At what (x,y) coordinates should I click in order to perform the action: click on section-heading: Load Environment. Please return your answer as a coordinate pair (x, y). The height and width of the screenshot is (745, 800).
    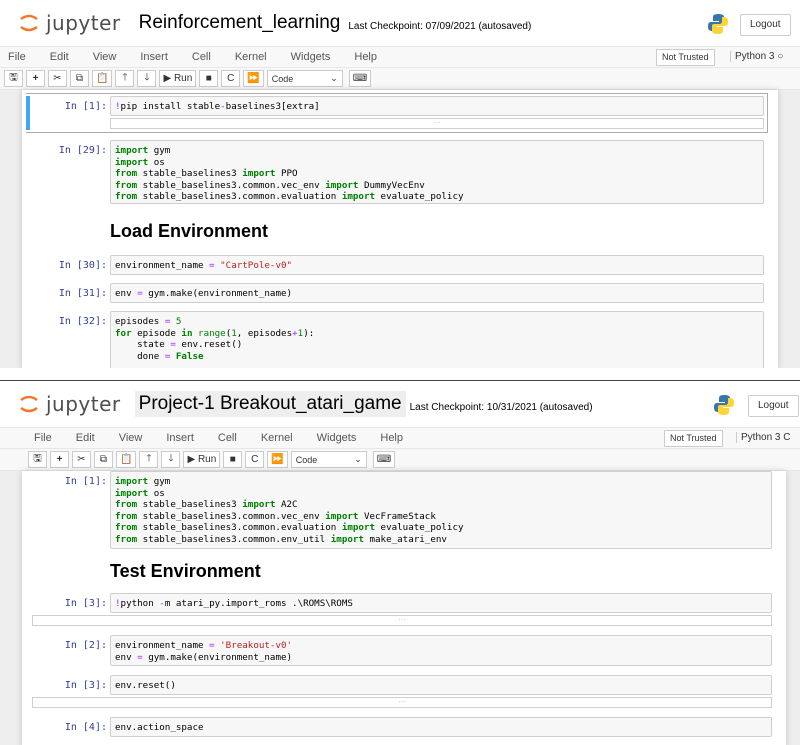
    Looking at the image, I should click on (189, 231).